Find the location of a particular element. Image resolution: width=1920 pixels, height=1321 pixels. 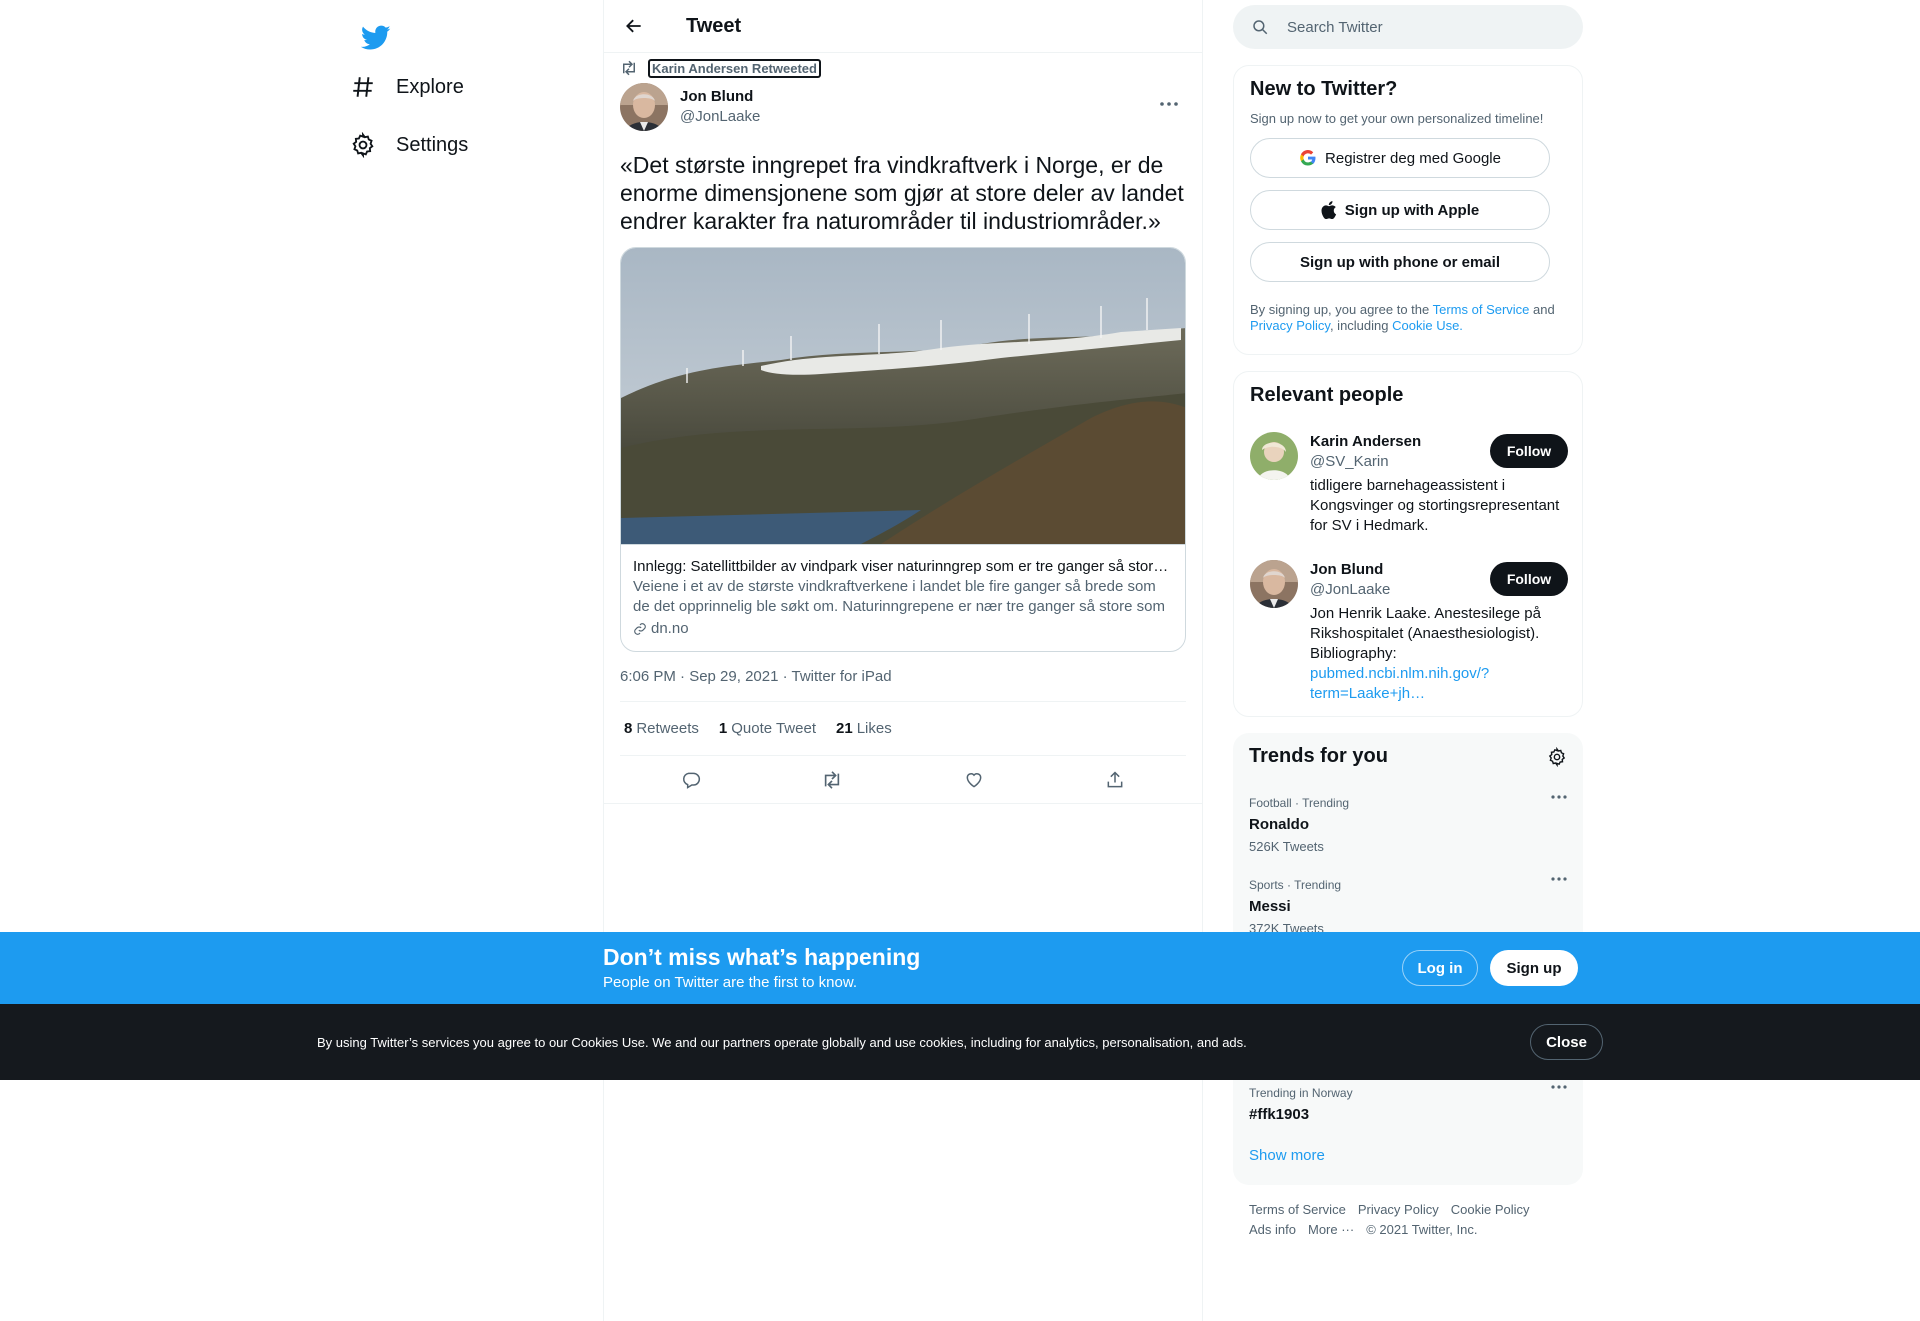

search-input is located at coordinates (1417, 27).